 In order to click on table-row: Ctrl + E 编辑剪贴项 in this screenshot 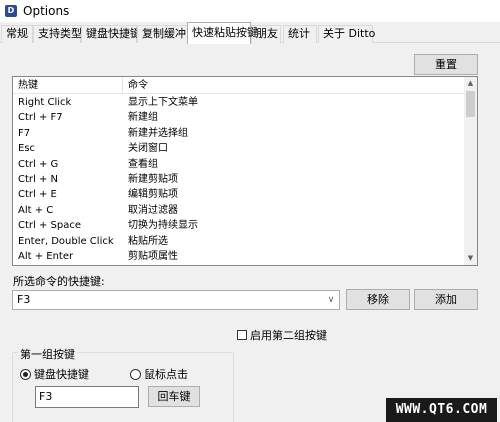, I will do `click(239, 194)`.